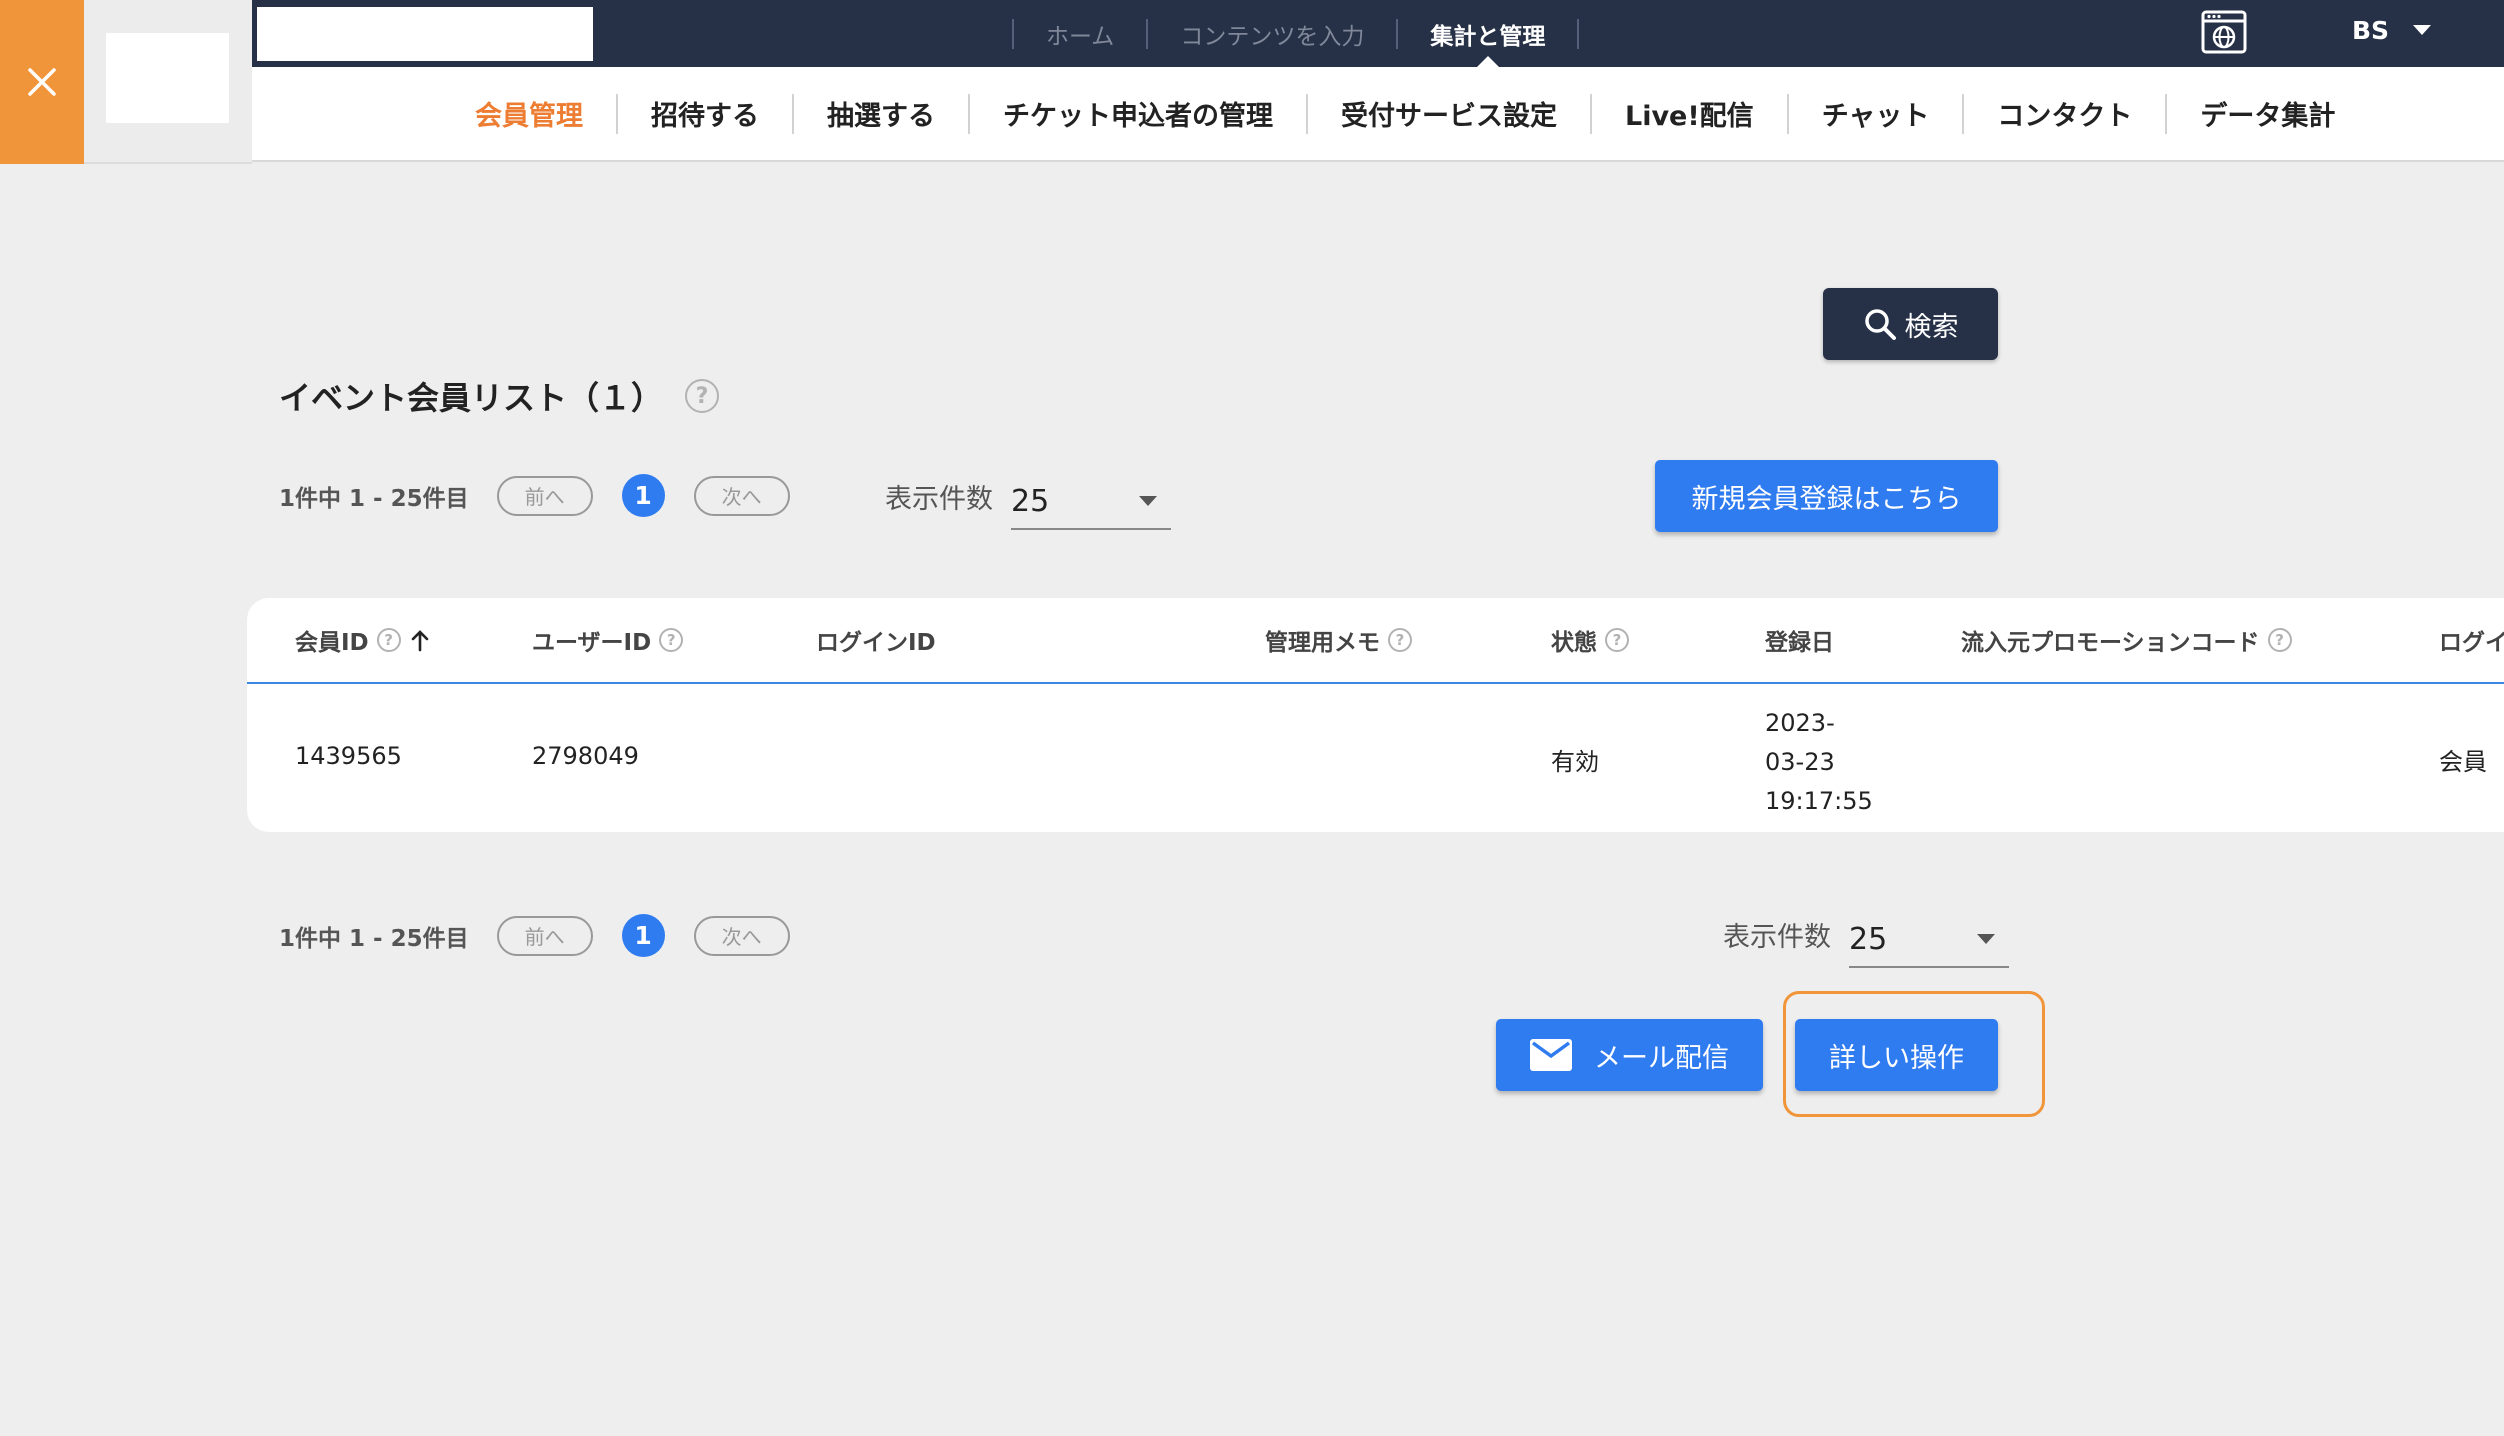  Describe the element at coordinates (2267, 113) in the screenshot. I see `tab-data-aggregation: データ集計` at that location.